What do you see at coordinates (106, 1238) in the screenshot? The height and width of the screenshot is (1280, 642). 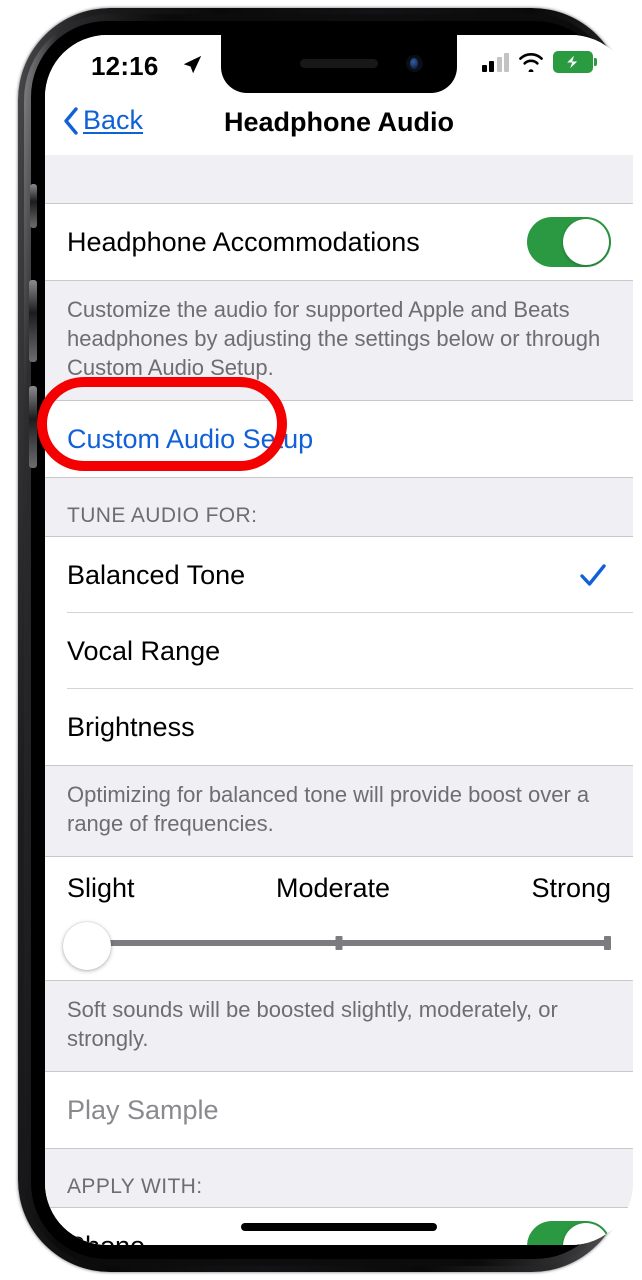 I see `row-label: Phone` at bounding box center [106, 1238].